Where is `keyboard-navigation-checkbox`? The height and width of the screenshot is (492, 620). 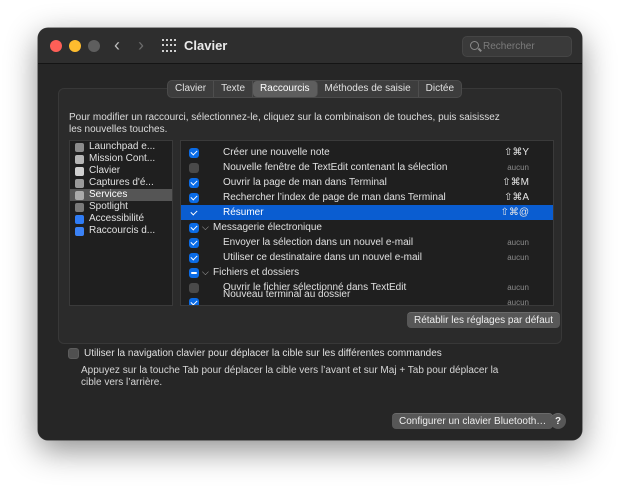
keyboard-navigation-checkbox is located at coordinates (73, 353).